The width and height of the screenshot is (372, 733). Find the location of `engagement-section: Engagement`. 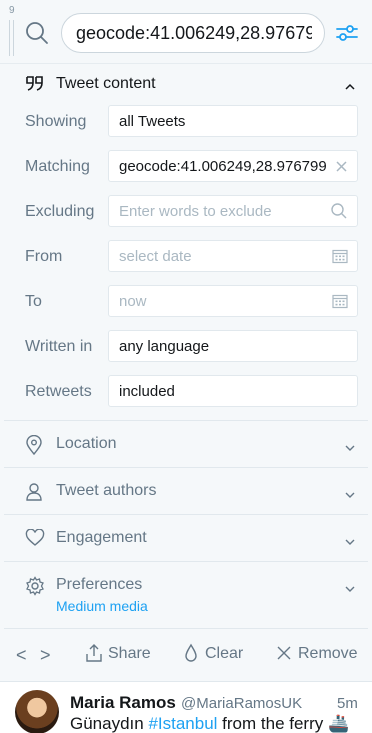

engagement-section: Engagement is located at coordinates (186, 537).